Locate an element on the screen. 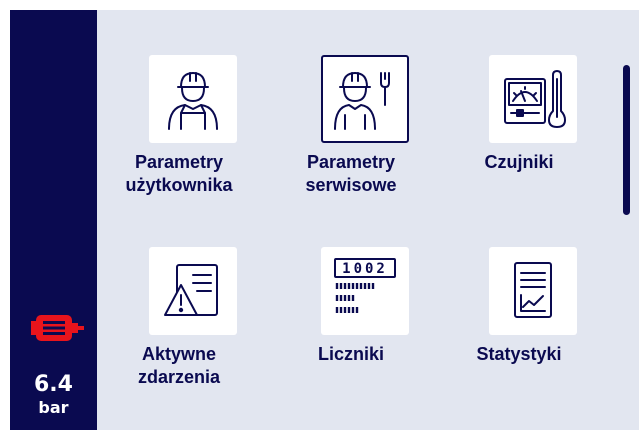 The height and width of the screenshot is (430, 639). gauge-thermometer-icon is located at coordinates (535, 99).